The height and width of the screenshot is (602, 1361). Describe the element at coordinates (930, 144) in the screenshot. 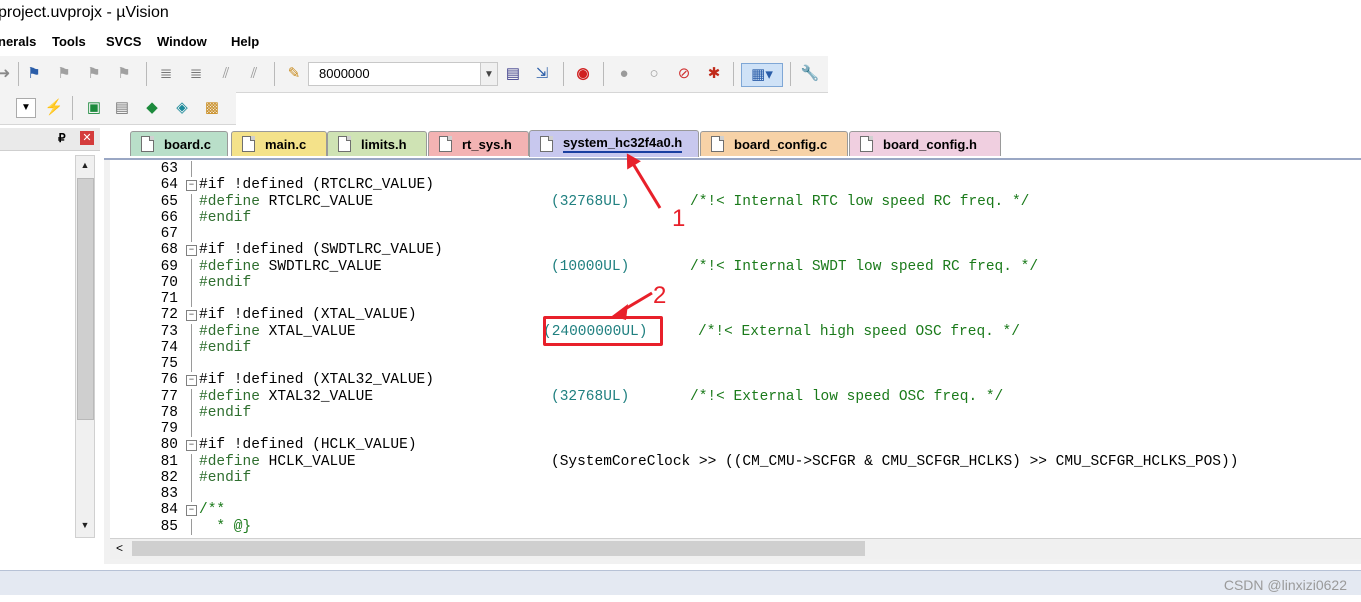

I see `tab-label: board_config.h` at that location.